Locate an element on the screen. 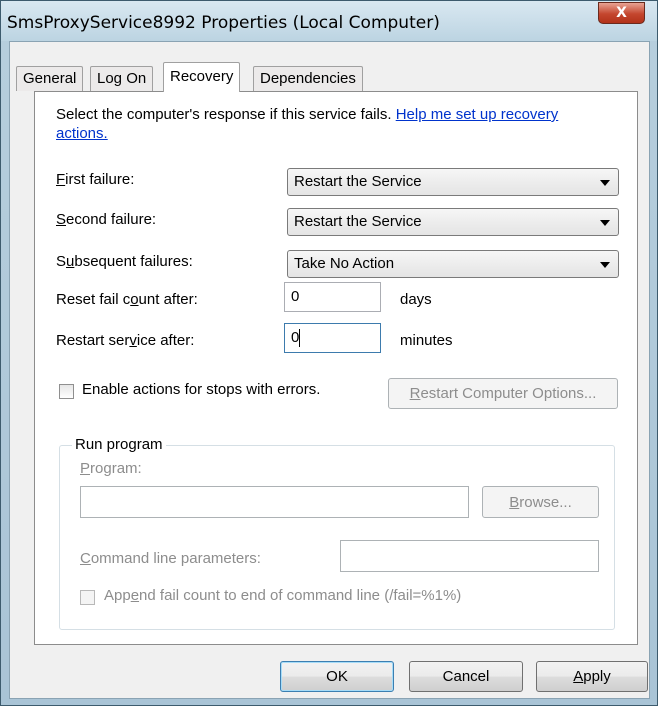  button-label: pply is located at coordinates (597, 676).